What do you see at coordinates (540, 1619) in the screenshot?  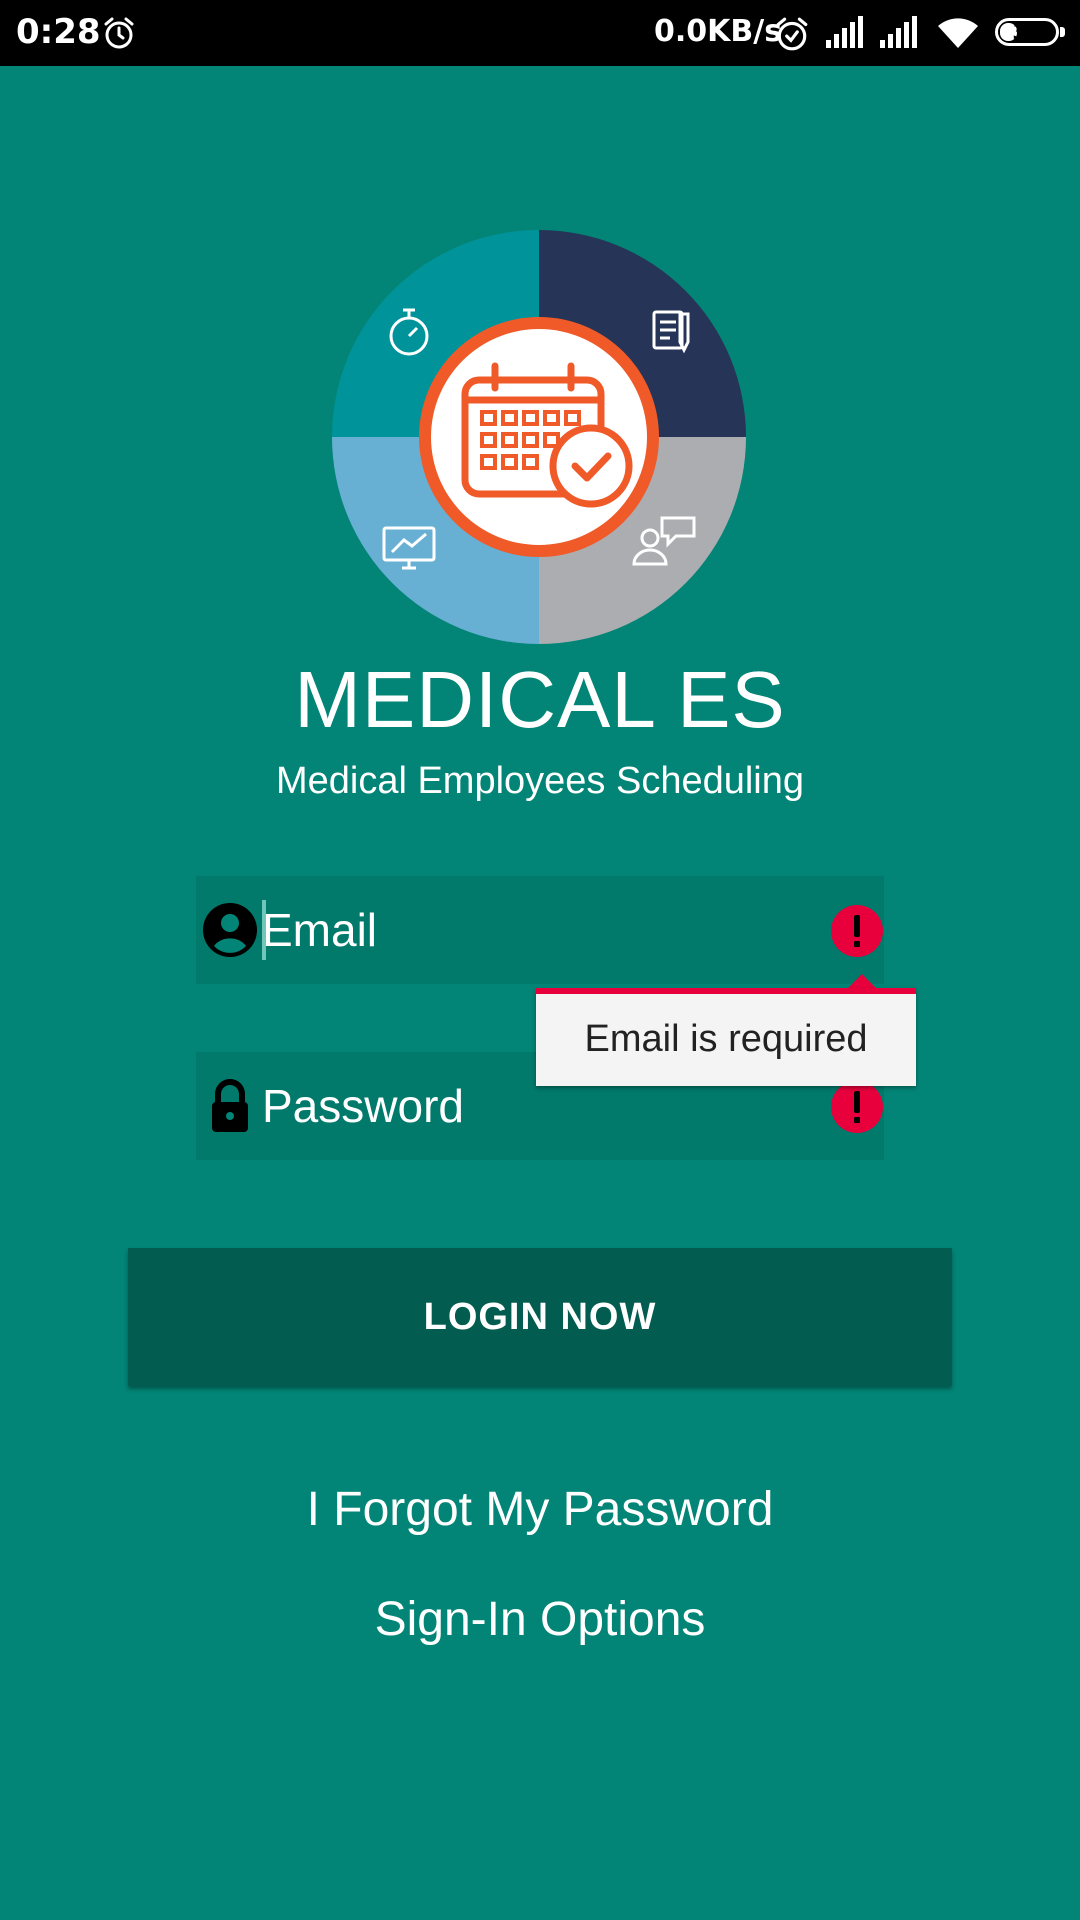 I see `sign-in-options-link: Sign-In Options` at bounding box center [540, 1619].